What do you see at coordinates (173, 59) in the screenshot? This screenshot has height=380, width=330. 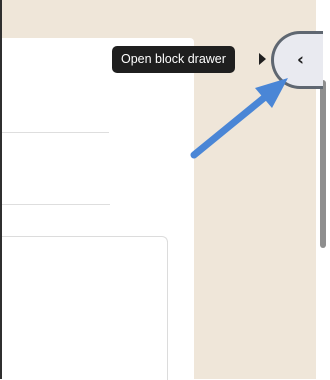 I see `tooltip: Open block drawer` at bounding box center [173, 59].